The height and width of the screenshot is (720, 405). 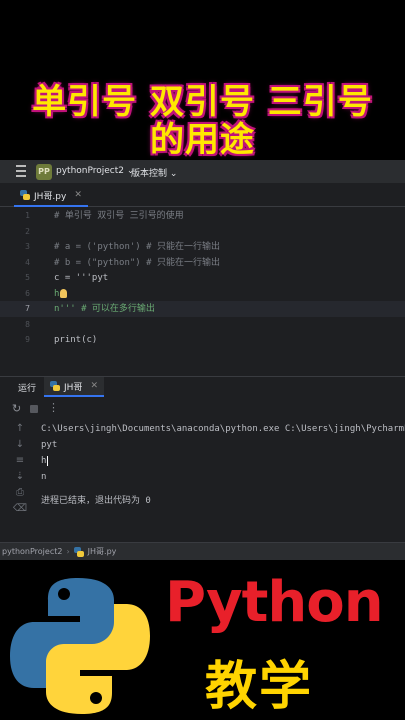 What do you see at coordinates (27, 215) in the screenshot?
I see `line-number: 1` at bounding box center [27, 215].